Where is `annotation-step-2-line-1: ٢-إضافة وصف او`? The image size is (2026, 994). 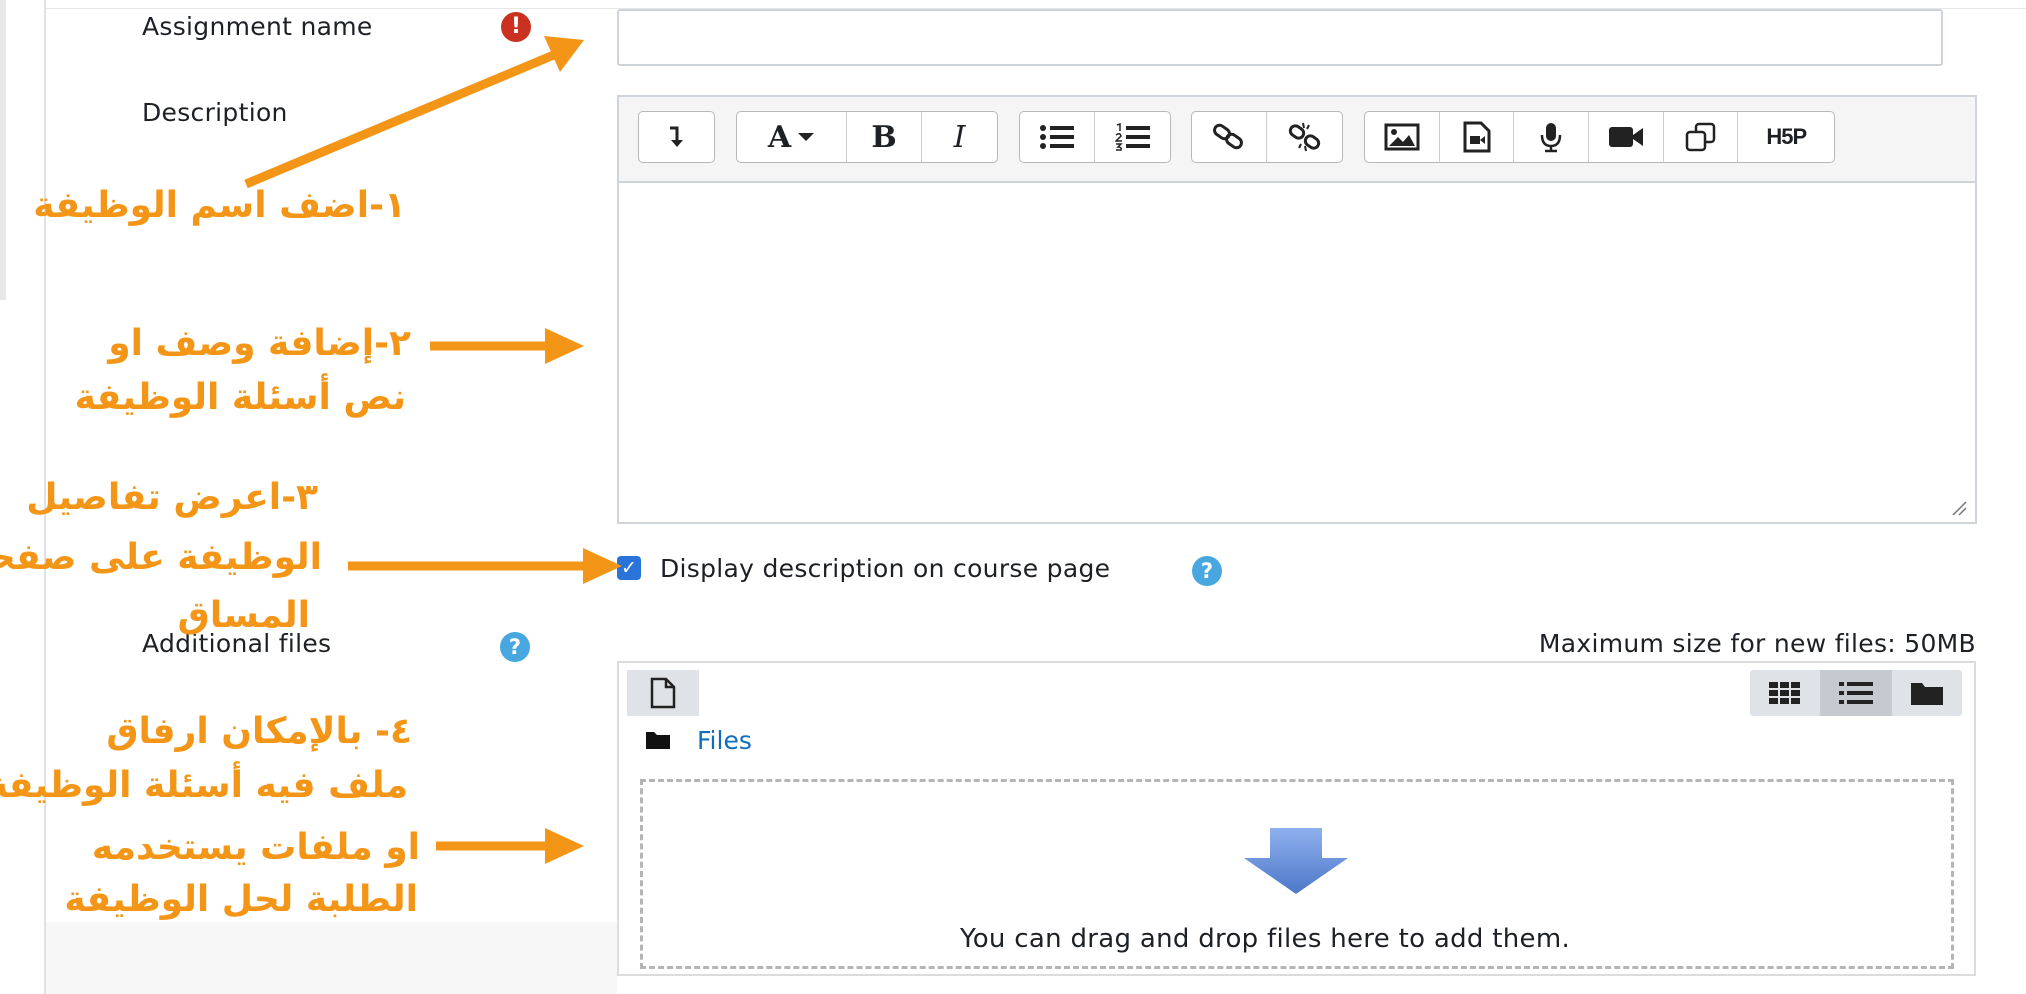
annotation-step-2-line-1: ٢-إضافة وصف او is located at coordinates (259, 343).